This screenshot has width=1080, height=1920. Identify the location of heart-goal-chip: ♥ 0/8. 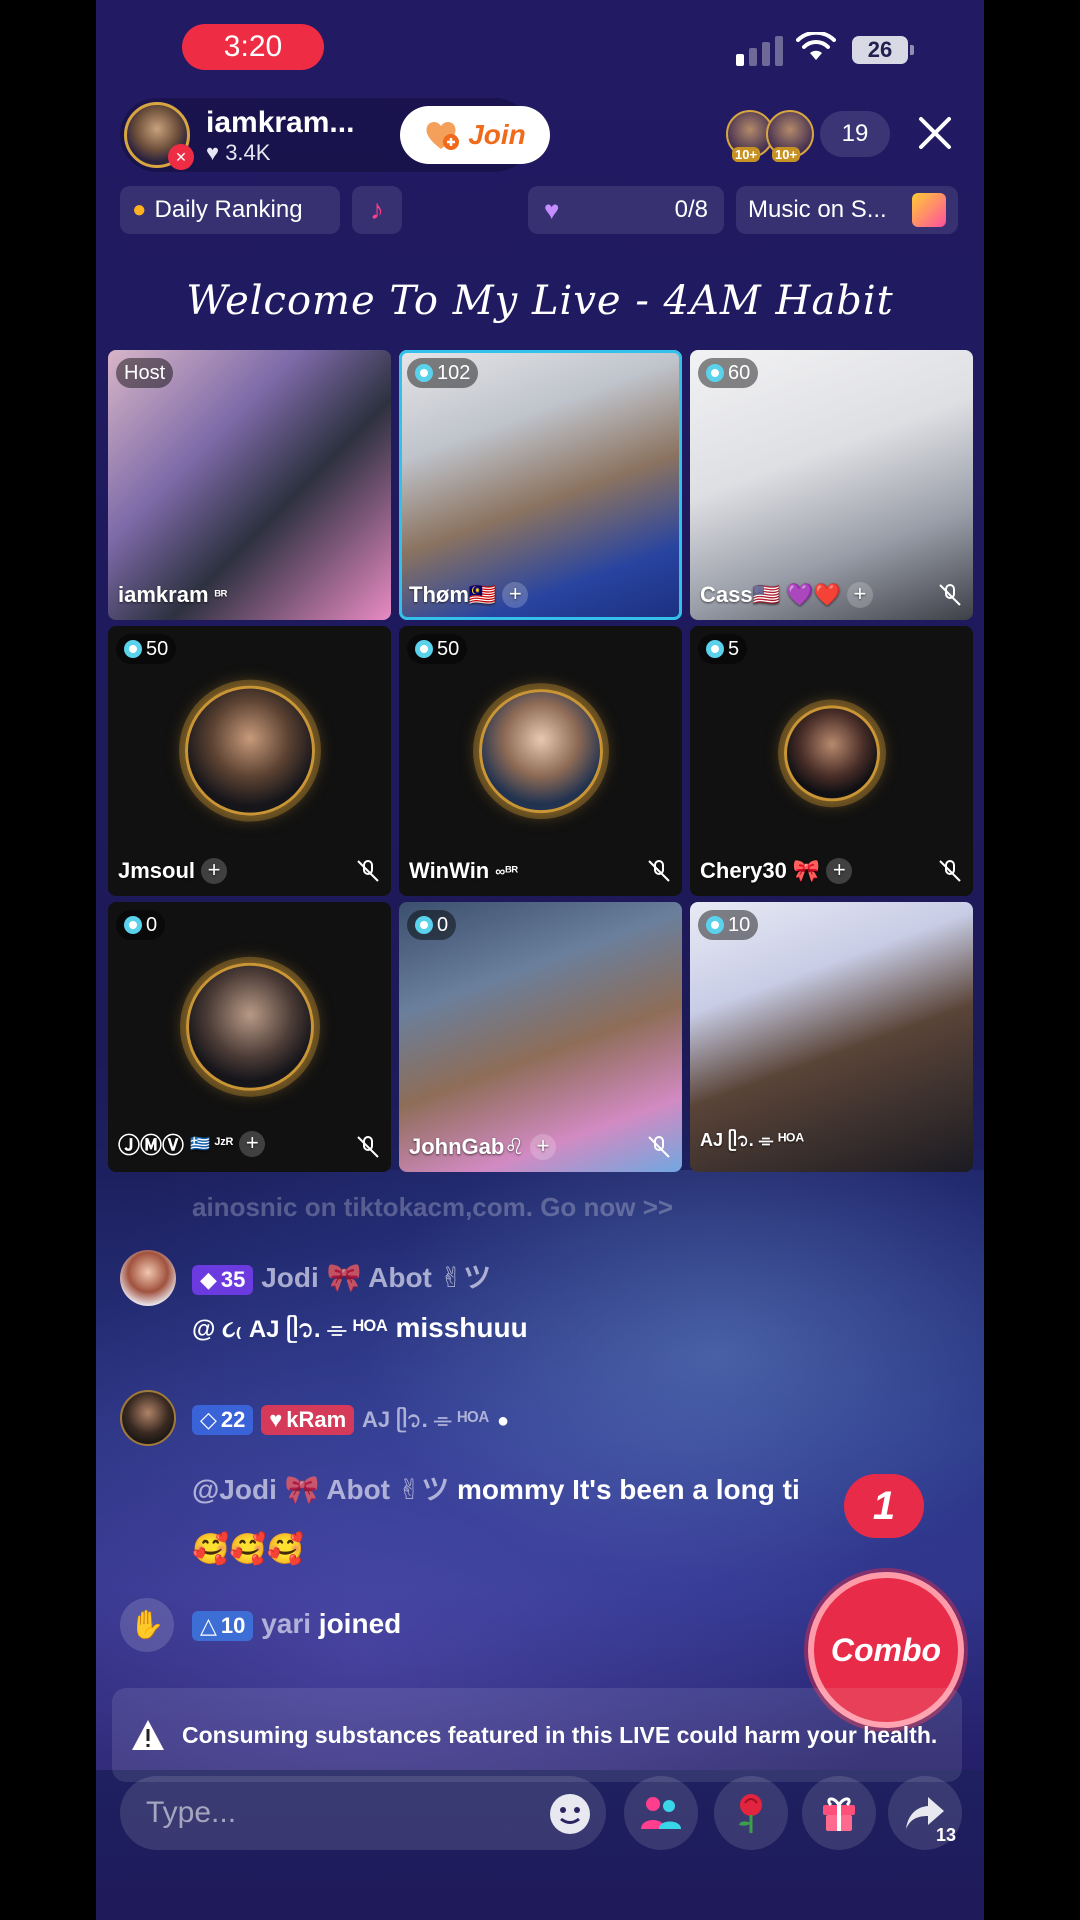
(626, 210).